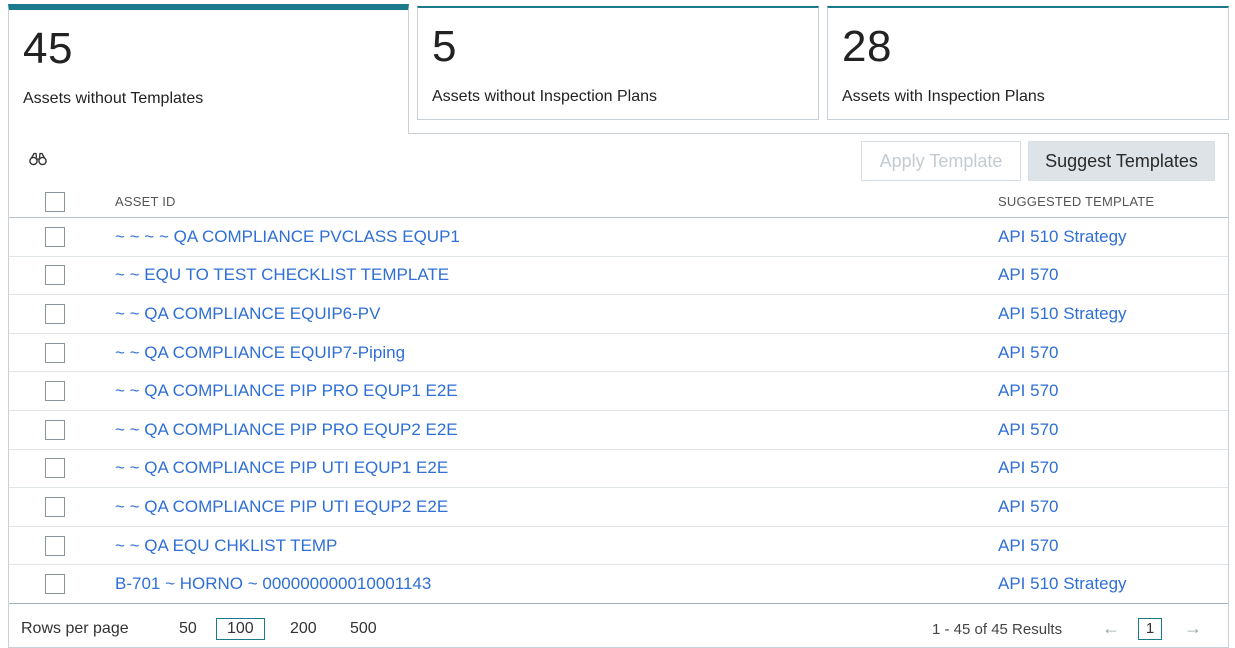 This screenshot has height=648, width=1235. Describe the element at coordinates (1121, 161) in the screenshot. I see `suggest-templates-button: Suggest Templates` at that location.